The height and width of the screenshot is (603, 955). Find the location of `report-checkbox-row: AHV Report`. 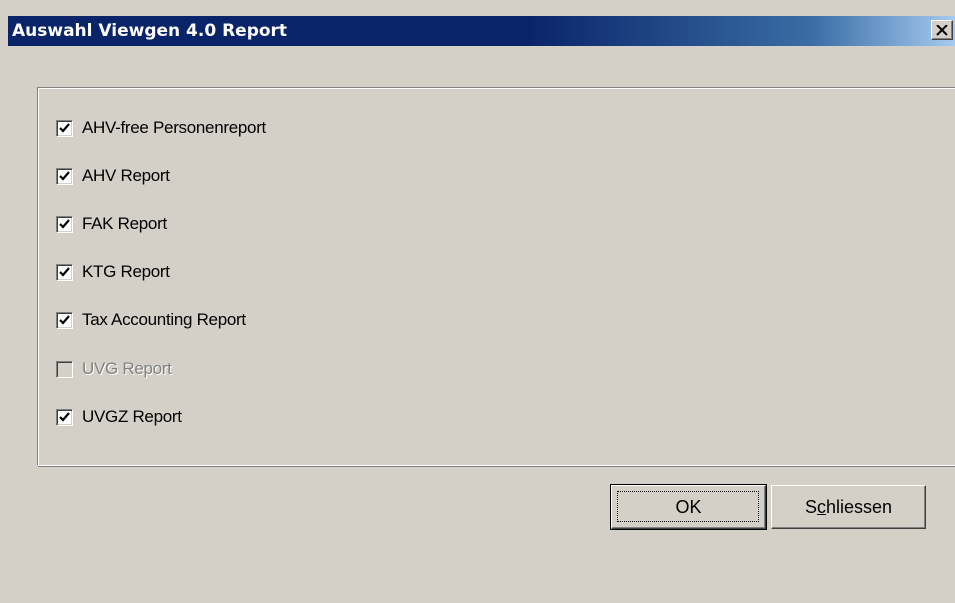

report-checkbox-row: AHV Report is located at coordinates (113, 176).